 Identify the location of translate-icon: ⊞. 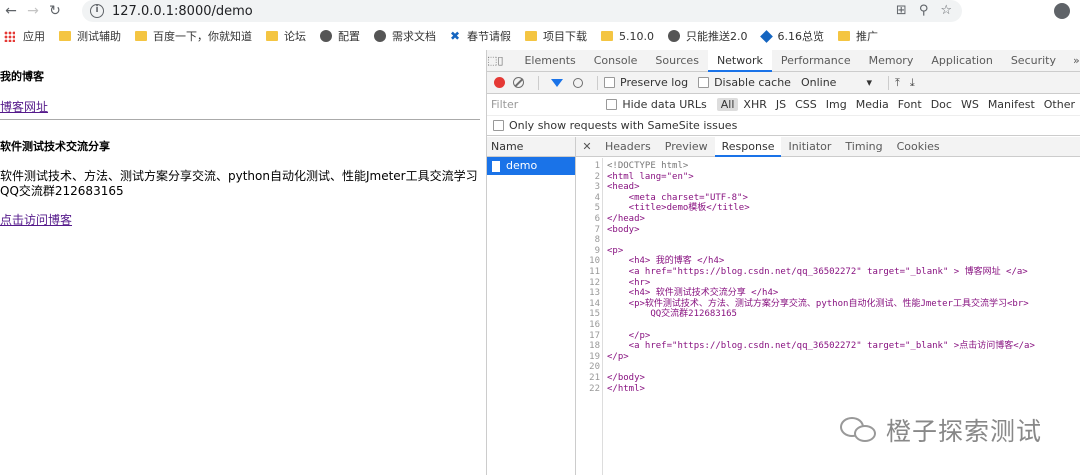
(901, 10).